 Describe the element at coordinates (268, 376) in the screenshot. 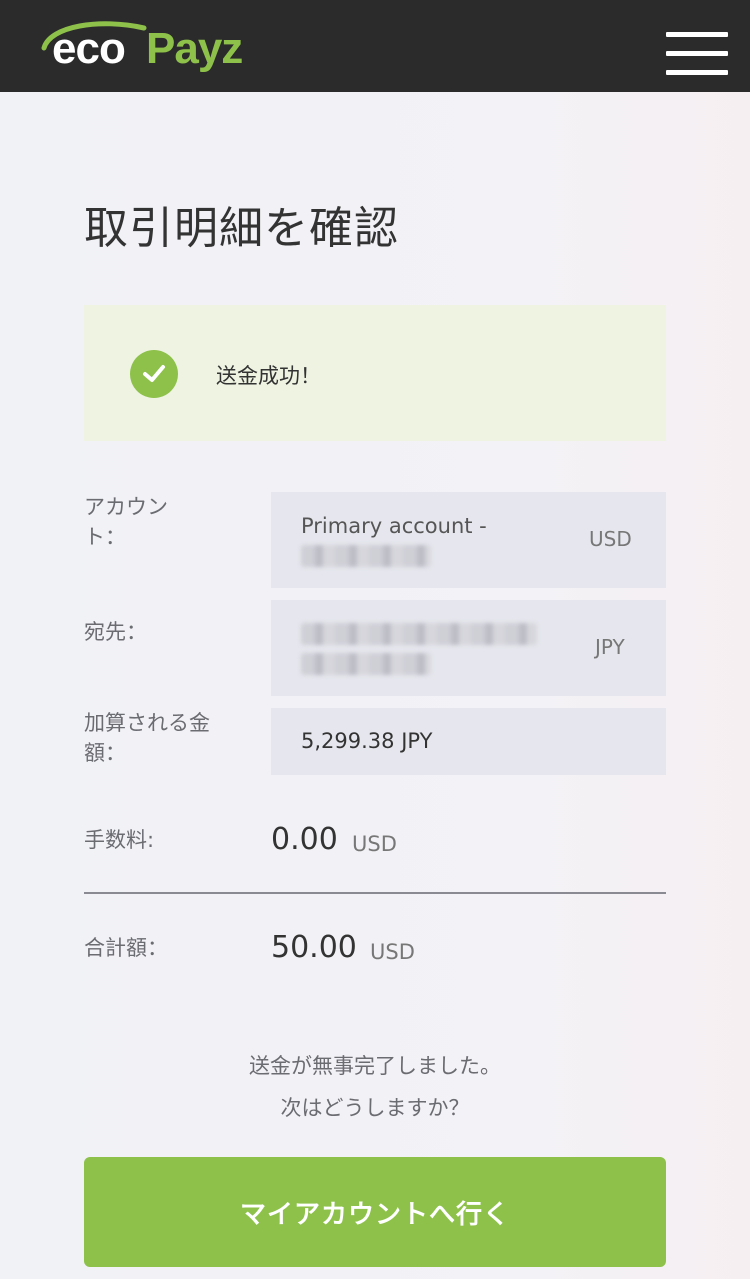

I see `success-message: 送金成功！` at that location.